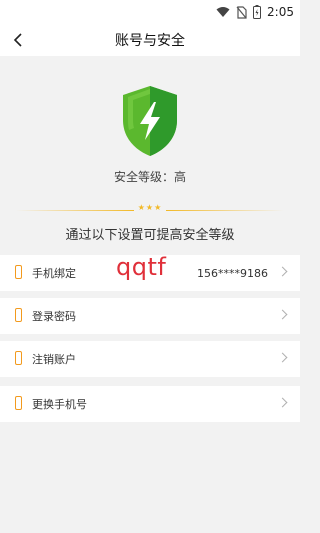 The image size is (320, 533). What do you see at coordinates (59, 404) in the screenshot?
I see `list-item-label: 更换手机号` at bounding box center [59, 404].